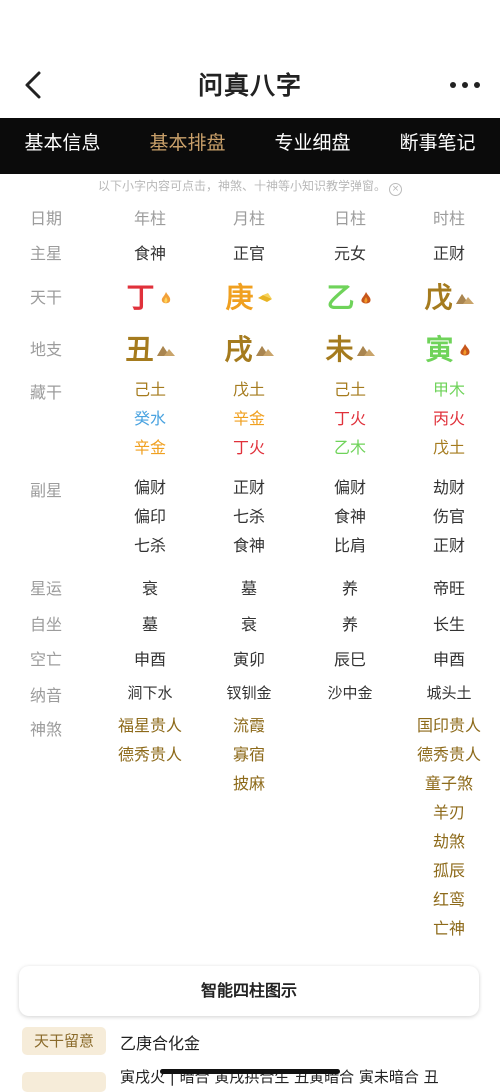 The height and width of the screenshot is (1092, 500). I want to click on tiangan-hour: 戊, so click(449, 296).